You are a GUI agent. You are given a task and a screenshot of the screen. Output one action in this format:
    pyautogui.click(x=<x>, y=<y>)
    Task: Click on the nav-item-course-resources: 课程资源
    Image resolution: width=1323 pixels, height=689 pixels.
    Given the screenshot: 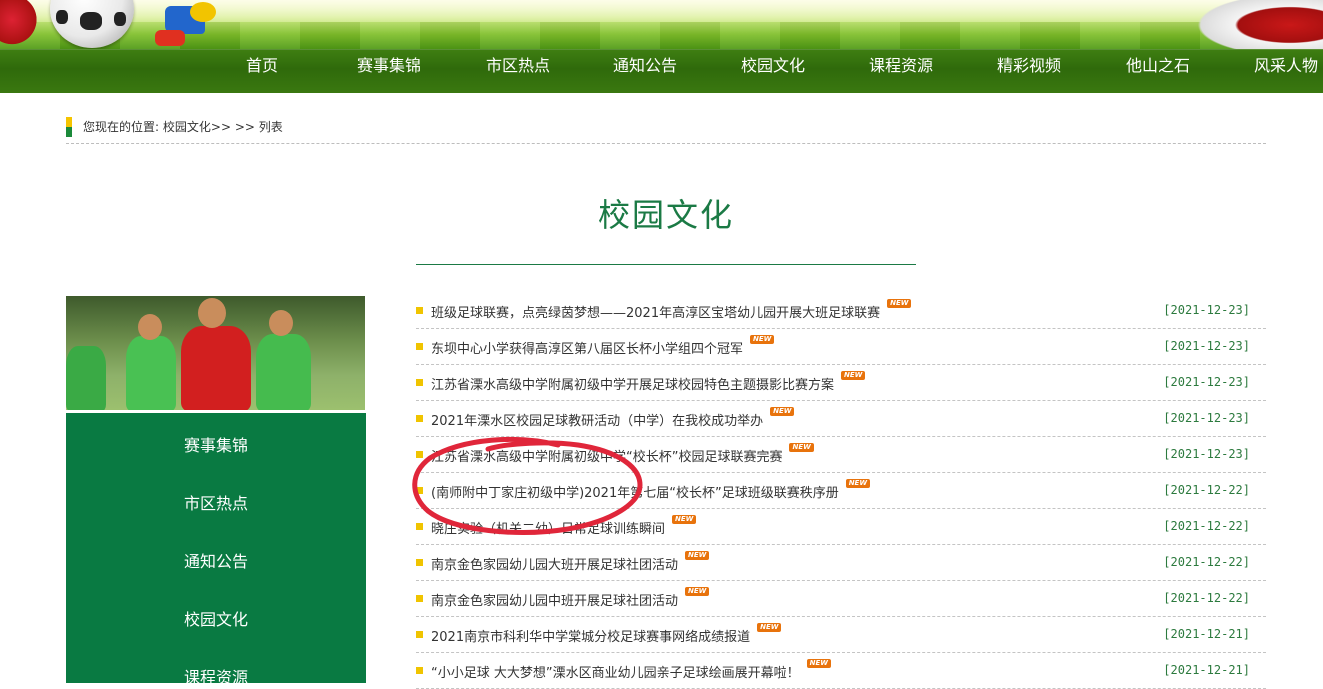 What is the action you would take?
    pyautogui.click(x=901, y=71)
    